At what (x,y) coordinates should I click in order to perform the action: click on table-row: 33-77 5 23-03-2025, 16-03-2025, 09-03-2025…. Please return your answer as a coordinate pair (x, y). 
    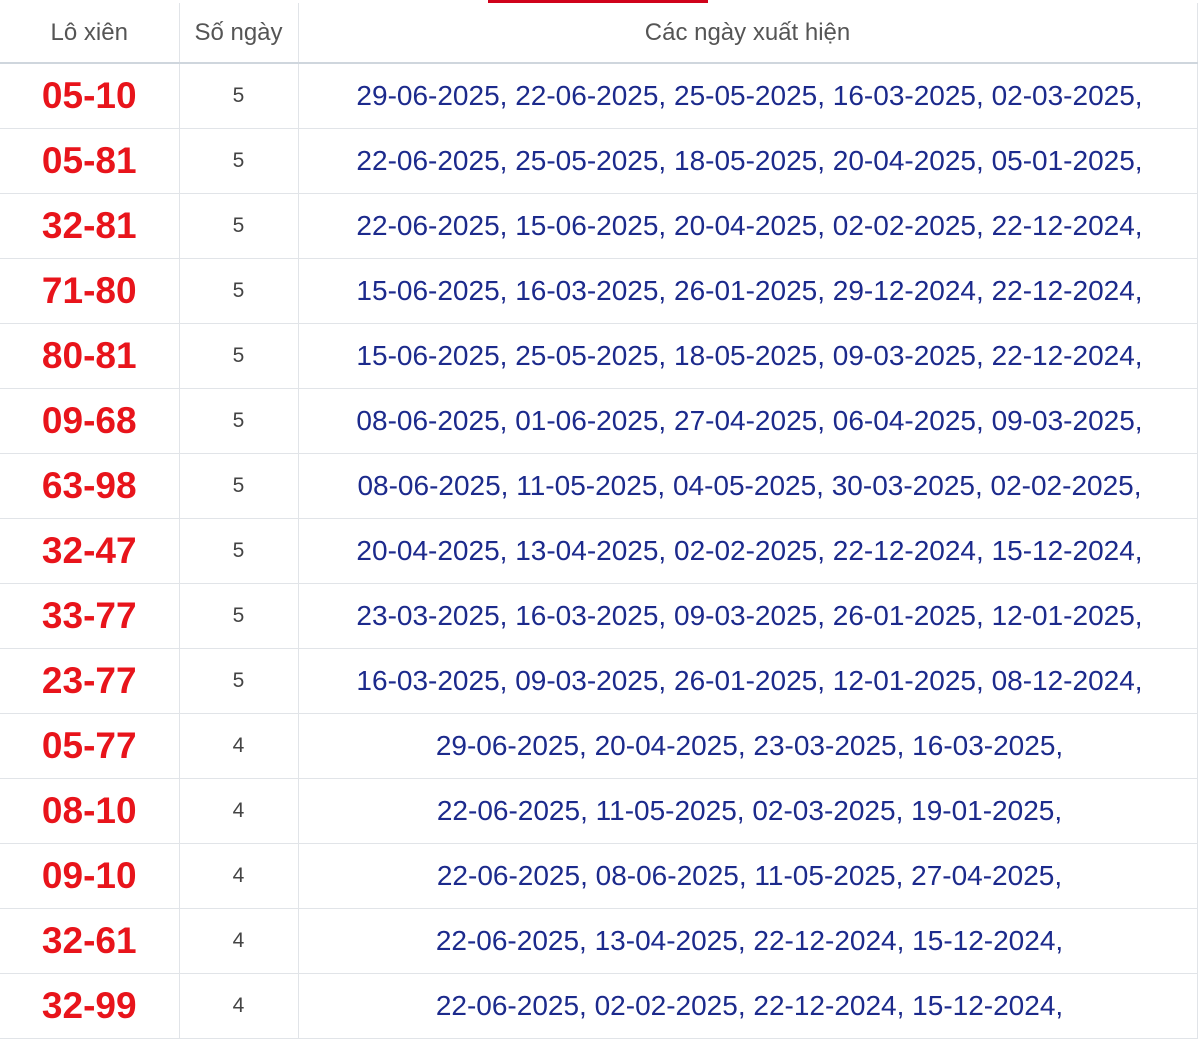
    Looking at the image, I should click on (599, 616).